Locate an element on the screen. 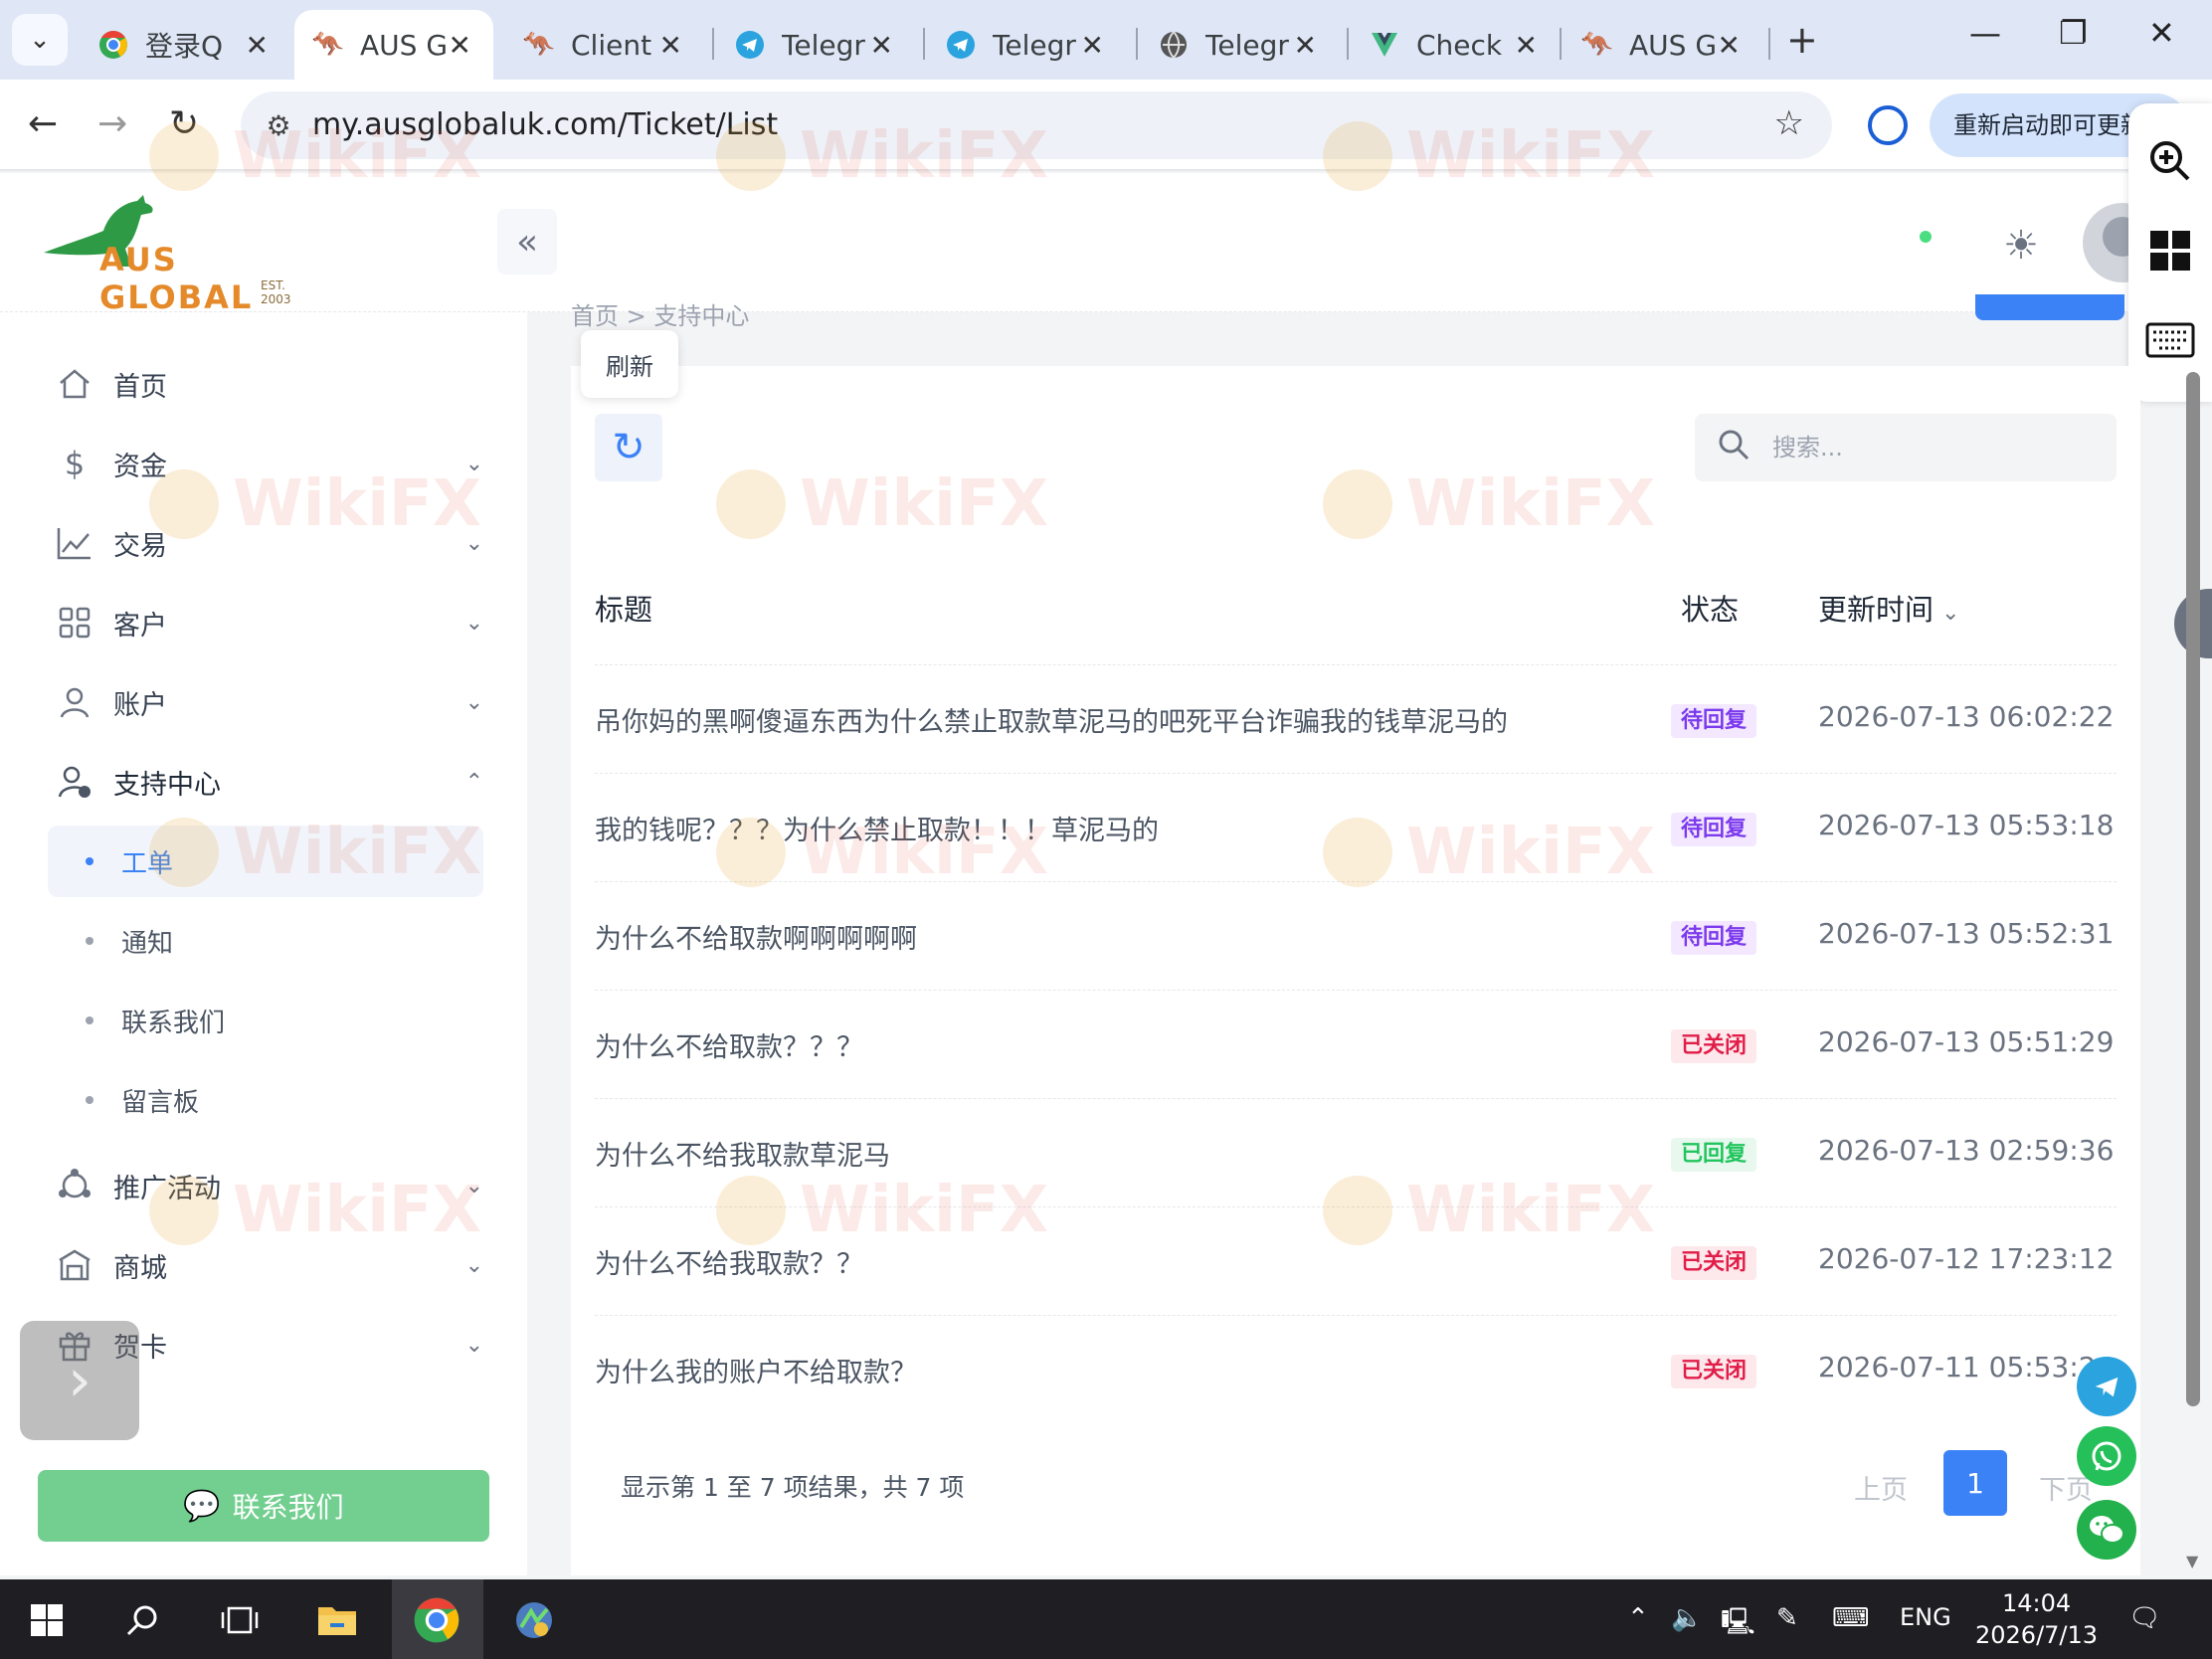  ticket-updated-time: 2026-07-13 02:59:36 is located at coordinates (1966, 1150).